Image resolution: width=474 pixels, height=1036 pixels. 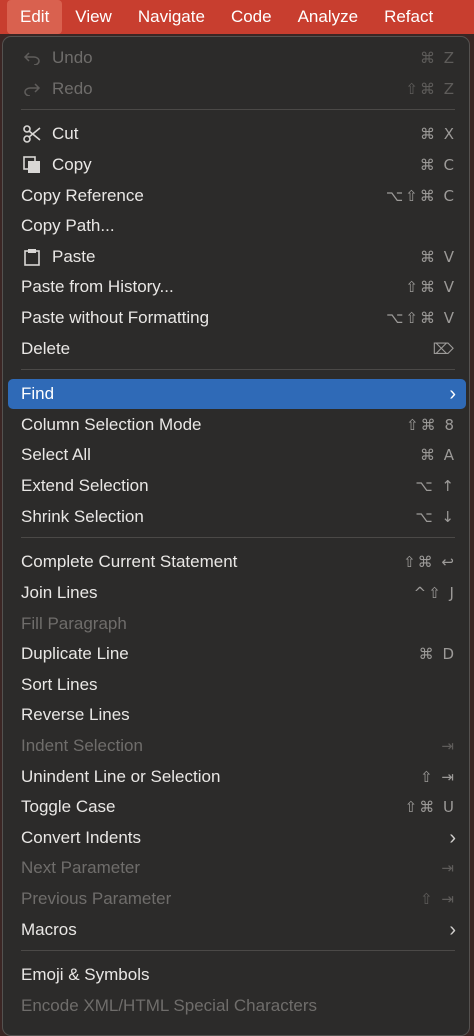 I want to click on menu-item-label: Copy Reference, so click(x=82, y=195).